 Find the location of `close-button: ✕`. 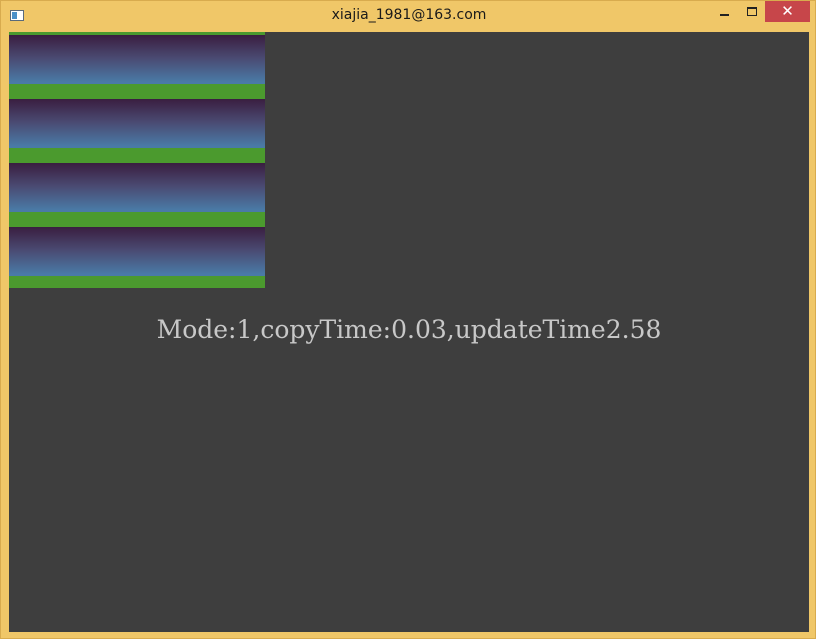

close-button: ✕ is located at coordinates (787, 11).